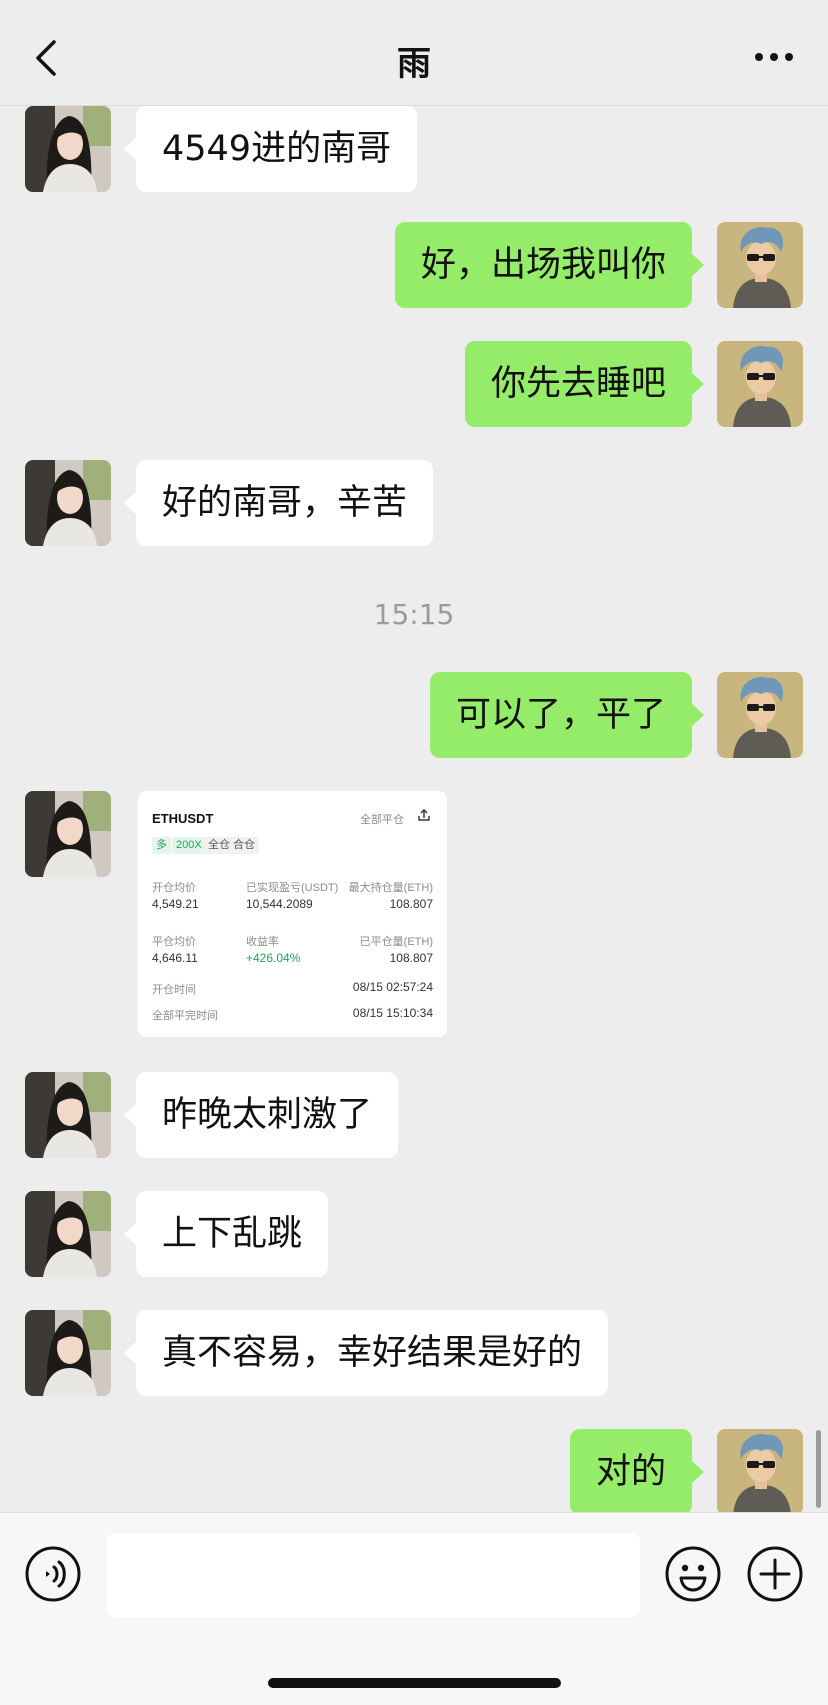 This screenshot has width=828, height=1705. Describe the element at coordinates (366, 1353) in the screenshot. I see `message-bubble: 真不容易，幸好结果是好的` at that location.